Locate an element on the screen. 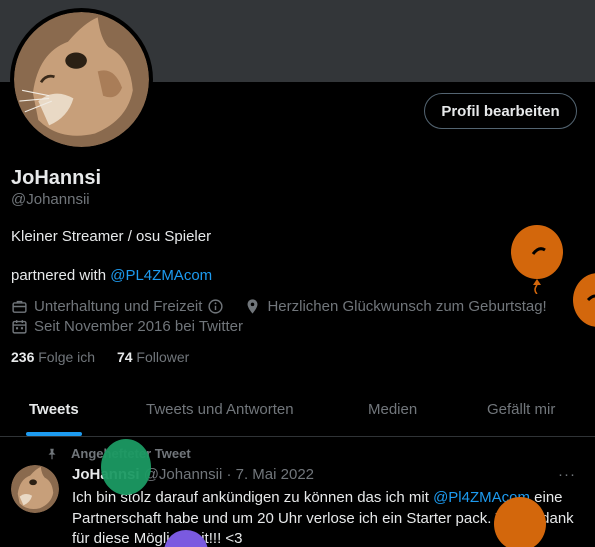  tab-tweets: Tweets is located at coordinates (54, 409).